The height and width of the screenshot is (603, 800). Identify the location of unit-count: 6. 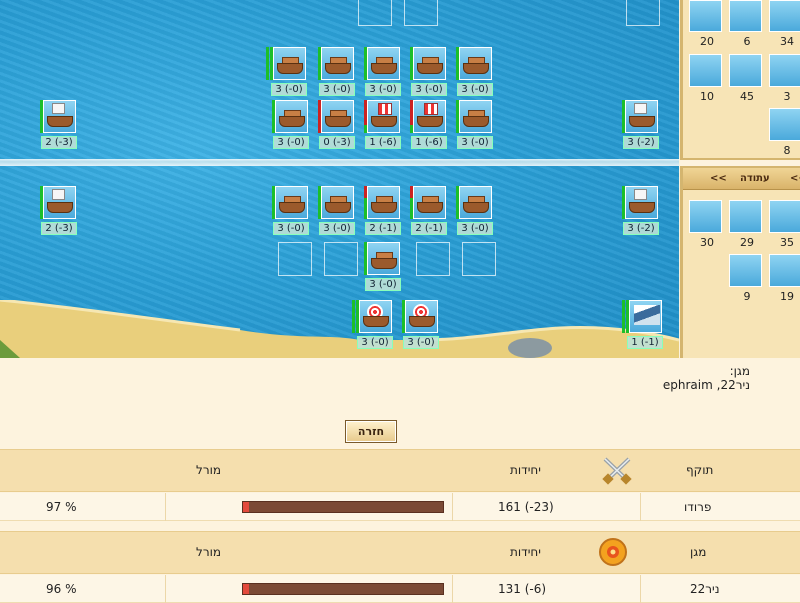
(747, 41).